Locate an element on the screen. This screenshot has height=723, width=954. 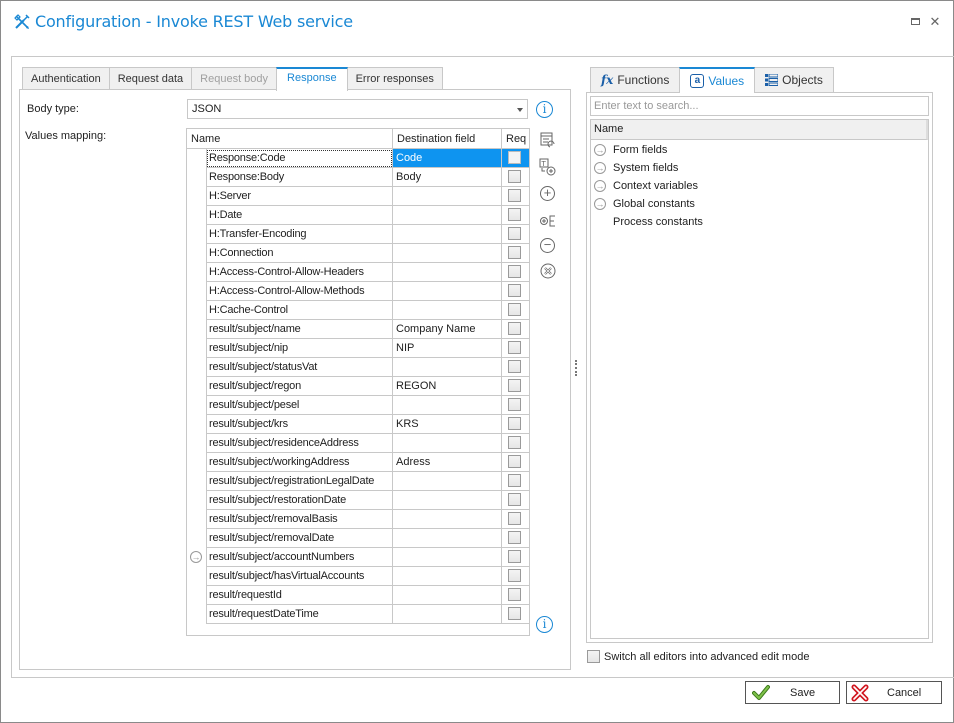
cell-name: result/subject/removalDate is located at coordinates (299, 538).